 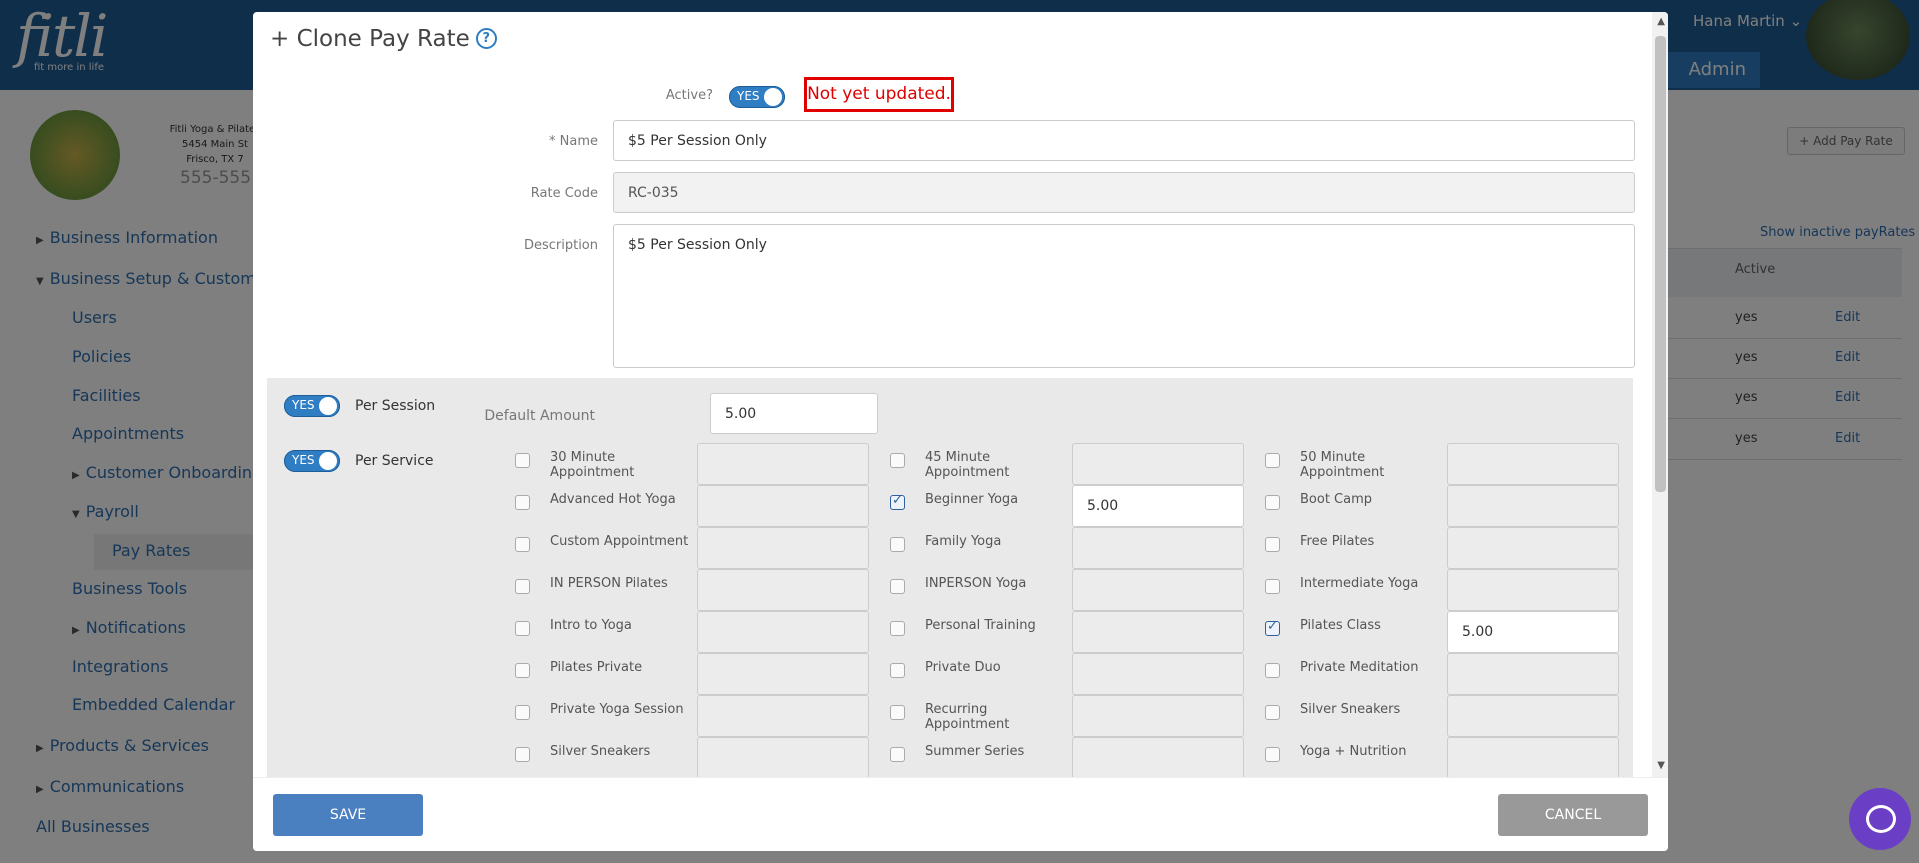 What do you see at coordinates (967, 465) in the screenshot?
I see `service-label: 45 Minute Appointment` at bounding box center [967, 465].